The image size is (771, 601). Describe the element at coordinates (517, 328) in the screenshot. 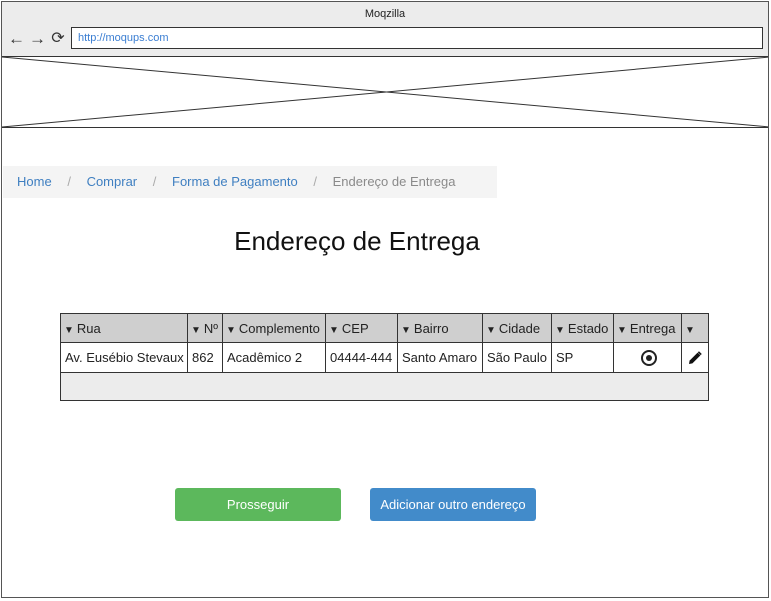

I see `column-header-cidade: ▼ Cidade` at that location.